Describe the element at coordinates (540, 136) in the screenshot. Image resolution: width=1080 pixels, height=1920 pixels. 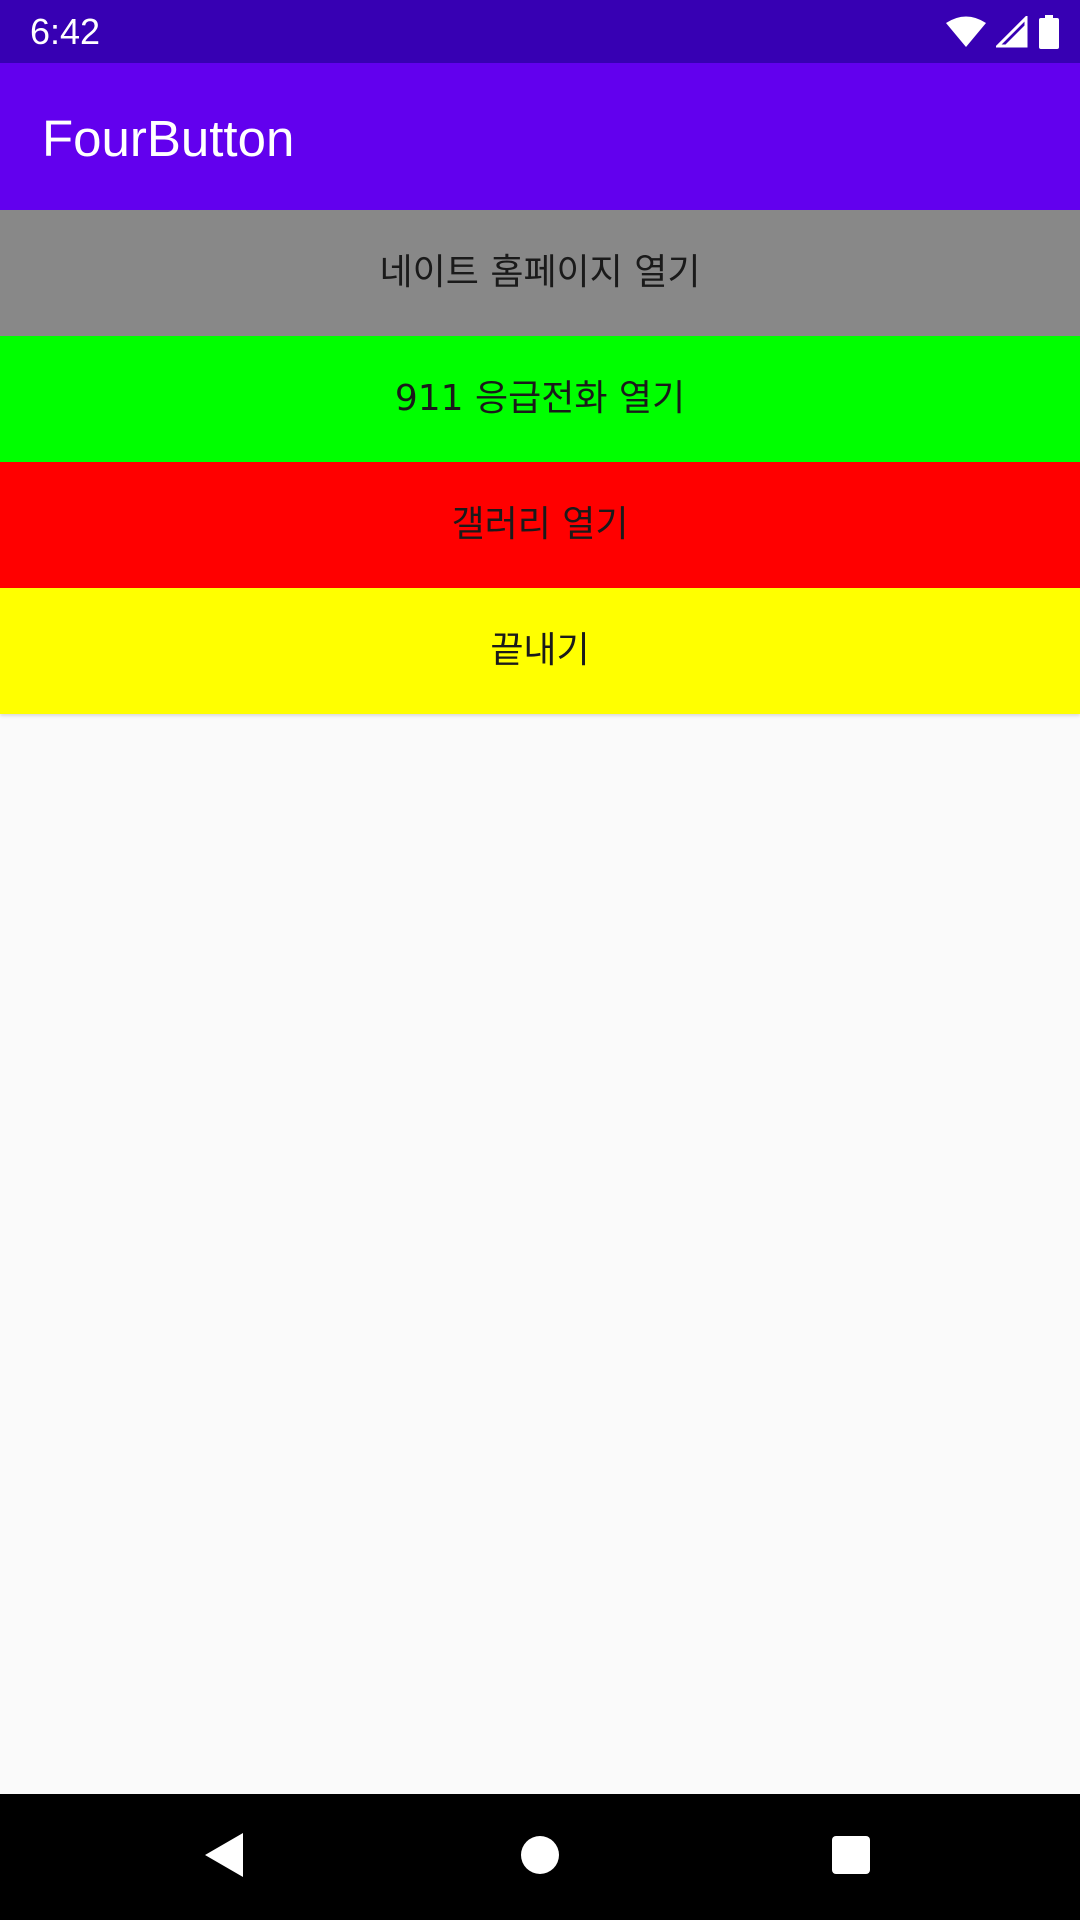
I see `app-bar: FourButton` at that location.